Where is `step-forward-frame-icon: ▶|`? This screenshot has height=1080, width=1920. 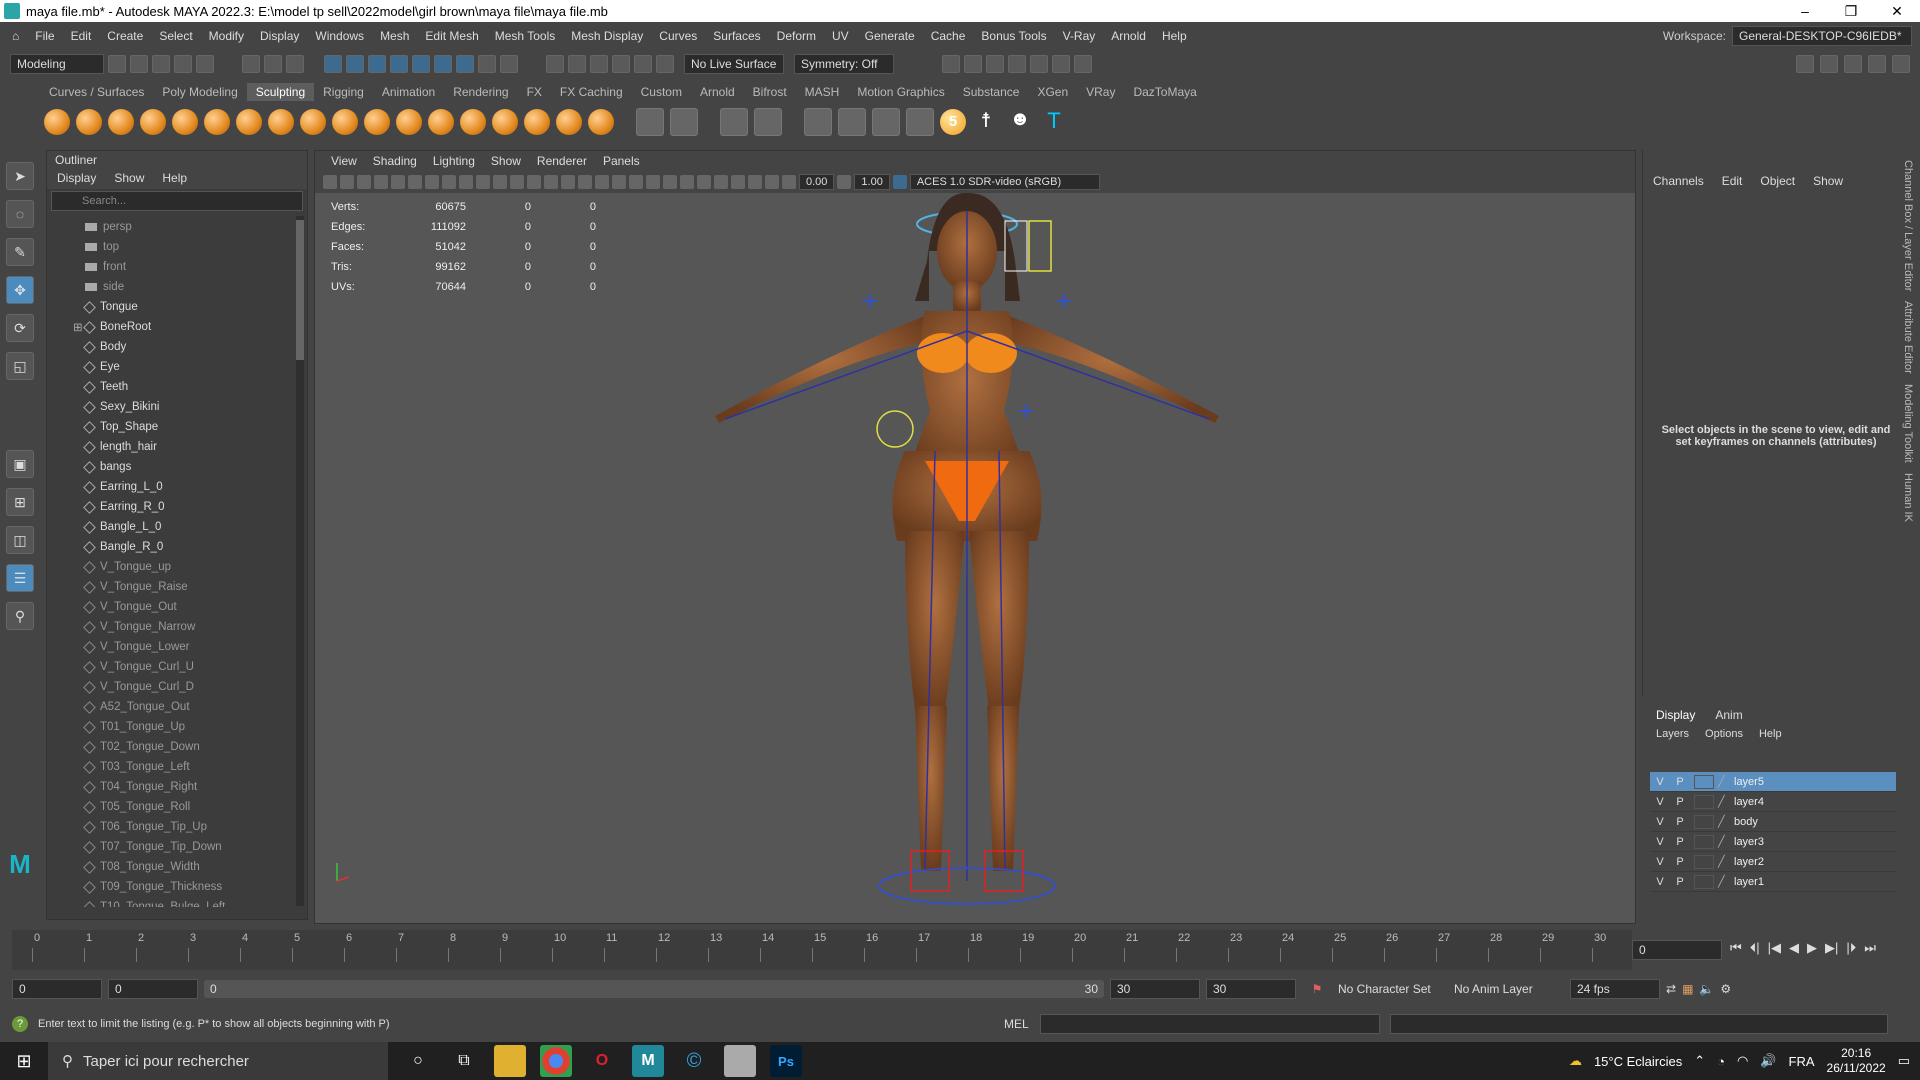 step-forward-frame-icon: ▶| is located at coordinates (1831, 948).